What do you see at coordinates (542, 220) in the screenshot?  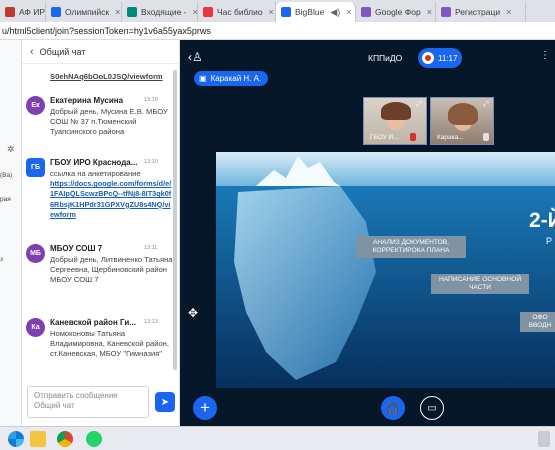 I see `slide-heading: 2-Й` at bounding box center [542, 220].